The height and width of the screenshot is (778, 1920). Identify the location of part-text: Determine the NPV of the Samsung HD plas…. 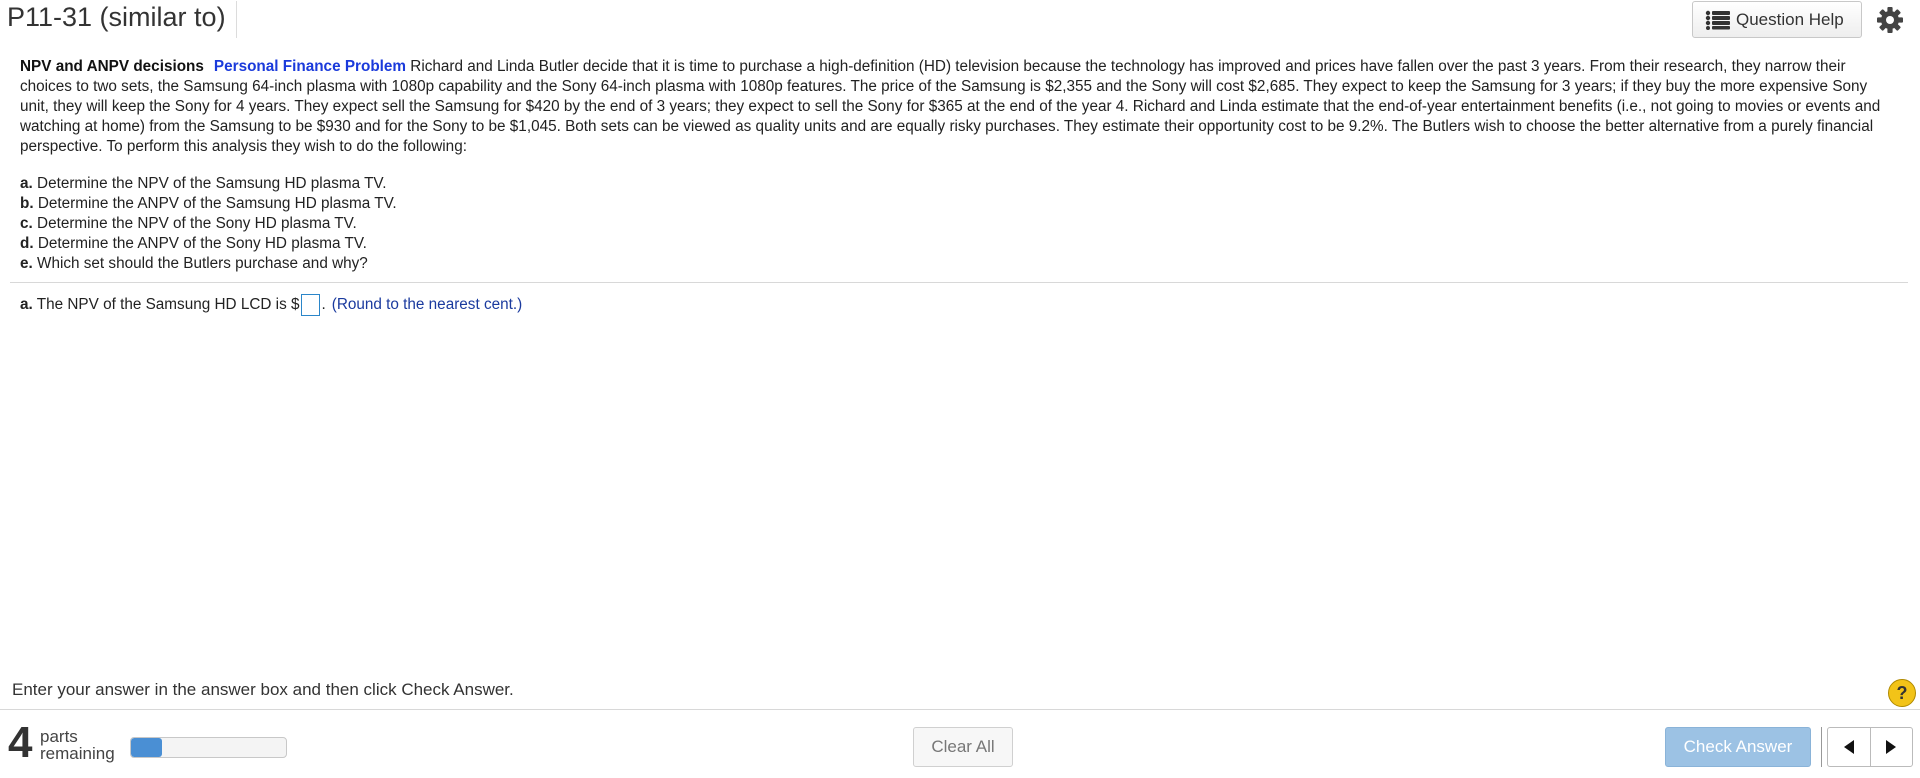
(212, 183).